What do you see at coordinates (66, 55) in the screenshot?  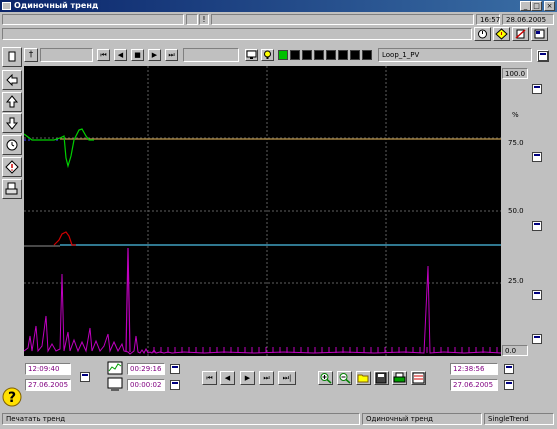 I see `trend-toolbar-field-left` at bounding box center [66, 55].